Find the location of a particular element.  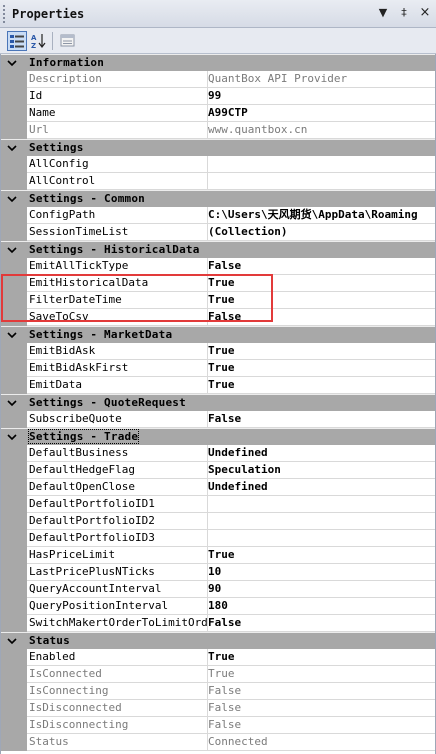

property-row: EmitBidAsk True is located at coordinates (218, 351).